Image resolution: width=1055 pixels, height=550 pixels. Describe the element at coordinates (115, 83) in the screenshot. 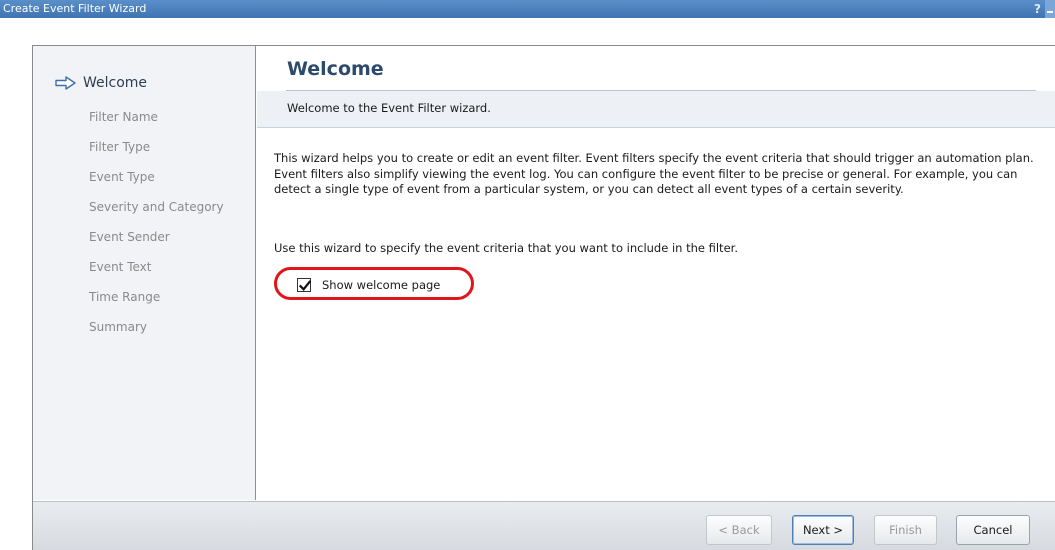

I see `sidebar-step-label: Welcome` at that location.